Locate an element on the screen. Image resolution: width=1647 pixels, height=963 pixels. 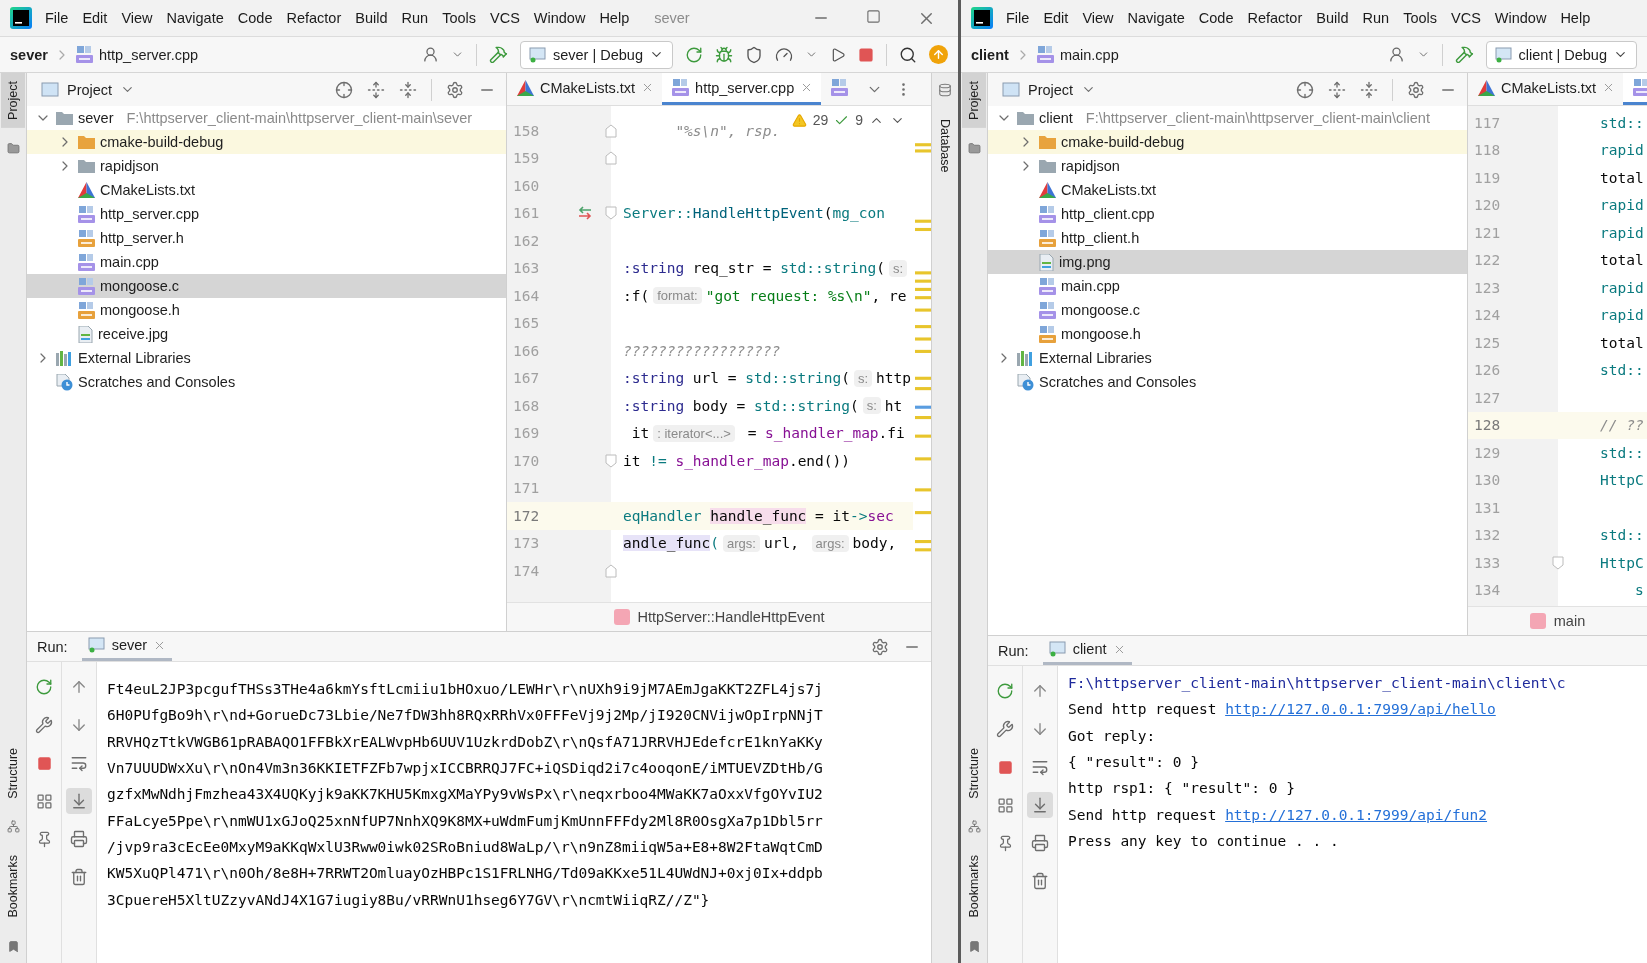
tree-item: External Libraries is located at coordinates (266, 358).